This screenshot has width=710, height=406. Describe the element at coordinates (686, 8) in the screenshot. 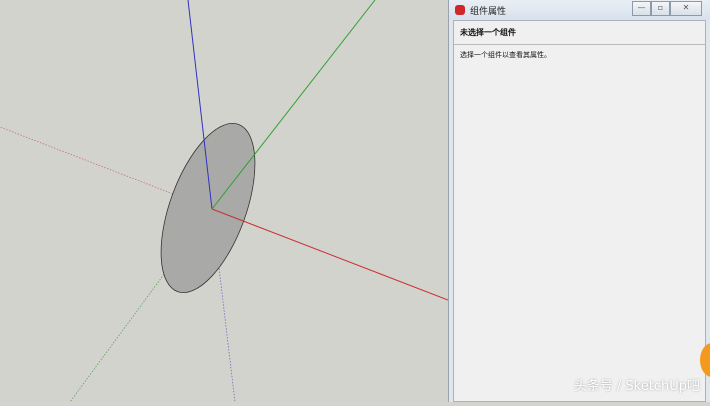

I see `close-button: ✕` at that location.